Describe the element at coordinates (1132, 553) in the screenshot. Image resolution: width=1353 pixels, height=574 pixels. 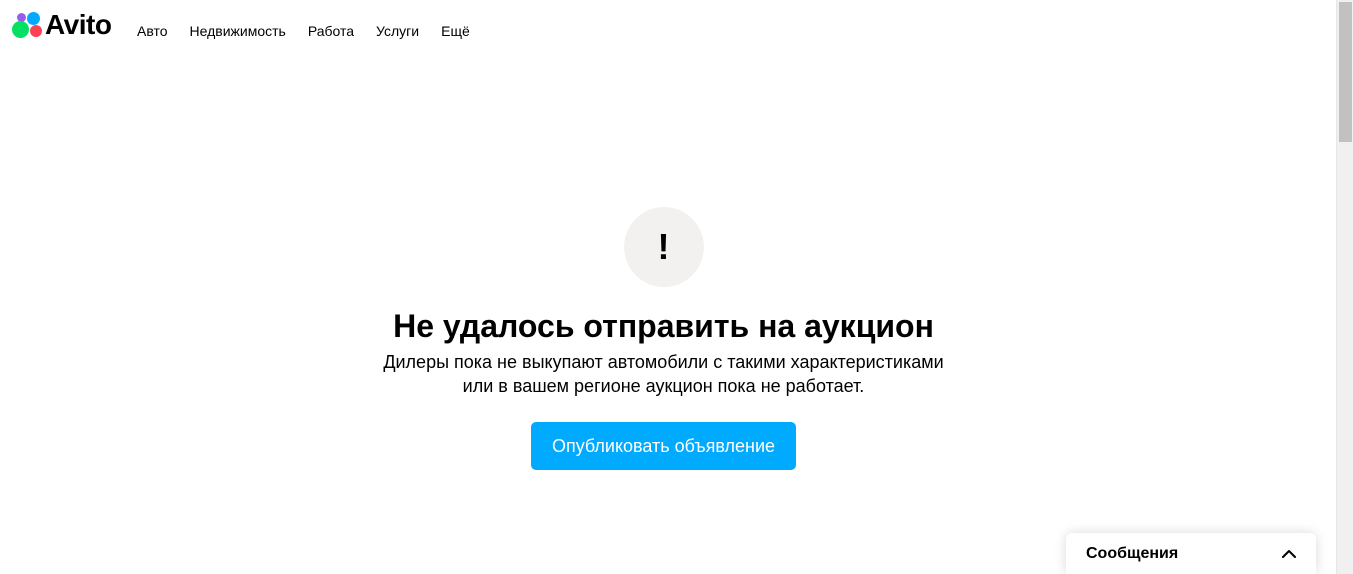
I see `messenger-label: Сообщения` at that location.